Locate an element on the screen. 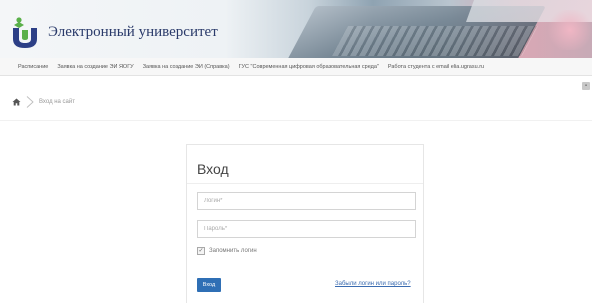  nav-item-student-email: Работа студента с email elia.ugrasu.ru is located at coordinates (436, 67).